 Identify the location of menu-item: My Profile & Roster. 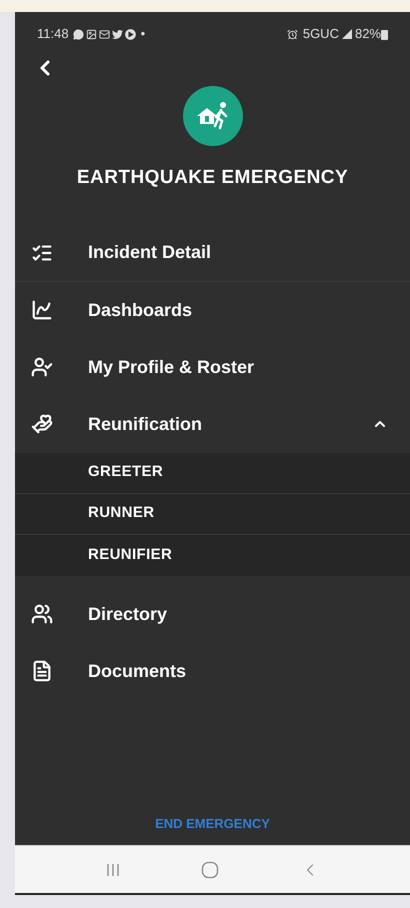
(212, 367).